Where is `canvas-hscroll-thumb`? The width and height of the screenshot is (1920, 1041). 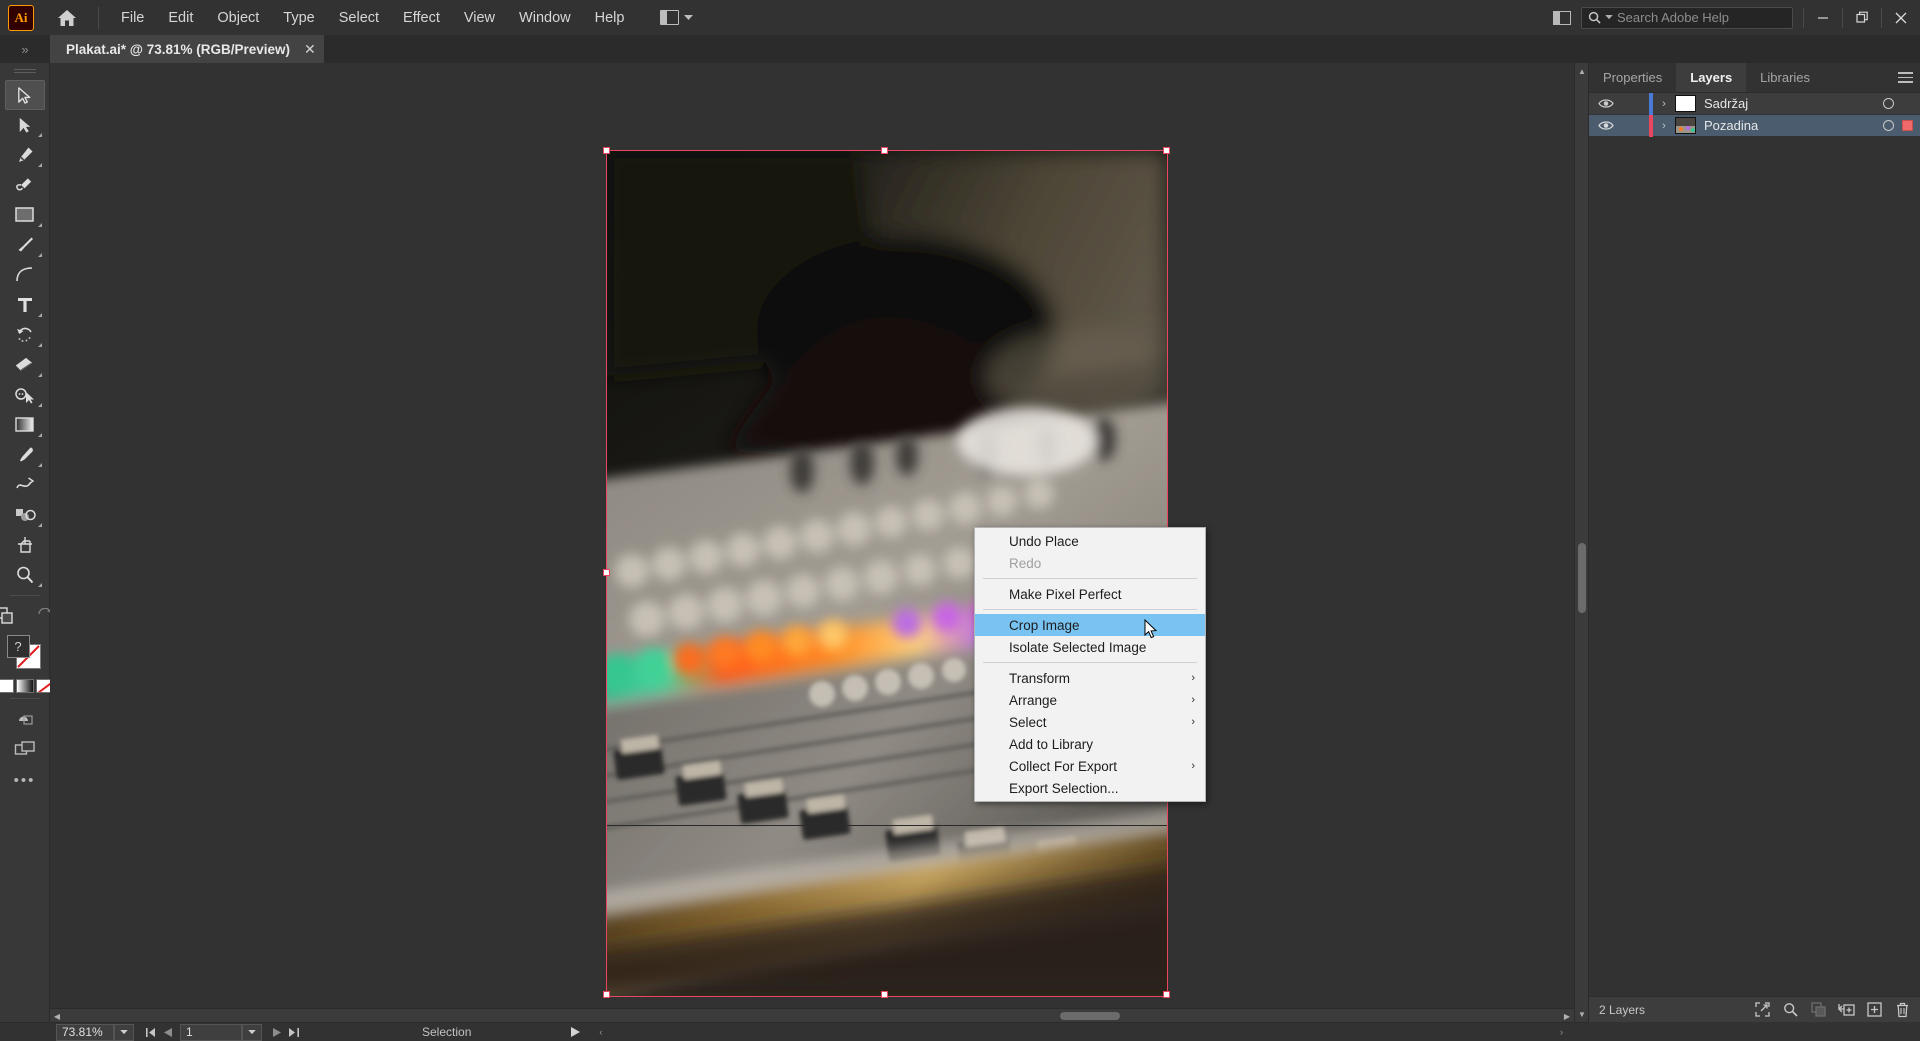
canvas-hscroll-thumb is located at coordinates (1090, 1016).